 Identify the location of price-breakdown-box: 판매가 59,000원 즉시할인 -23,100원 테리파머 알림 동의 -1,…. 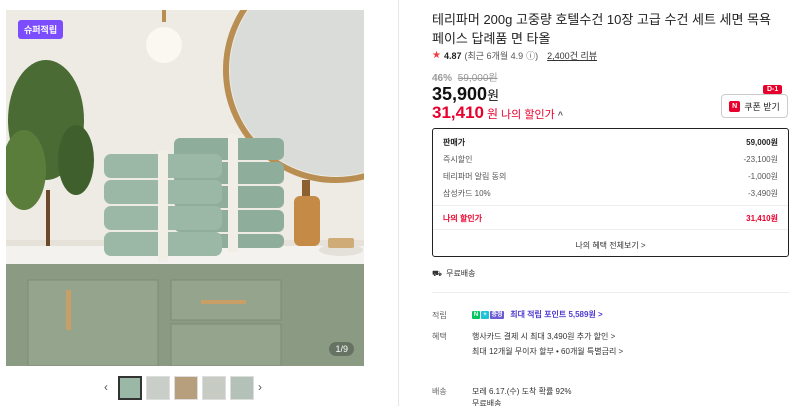
(610, 192).